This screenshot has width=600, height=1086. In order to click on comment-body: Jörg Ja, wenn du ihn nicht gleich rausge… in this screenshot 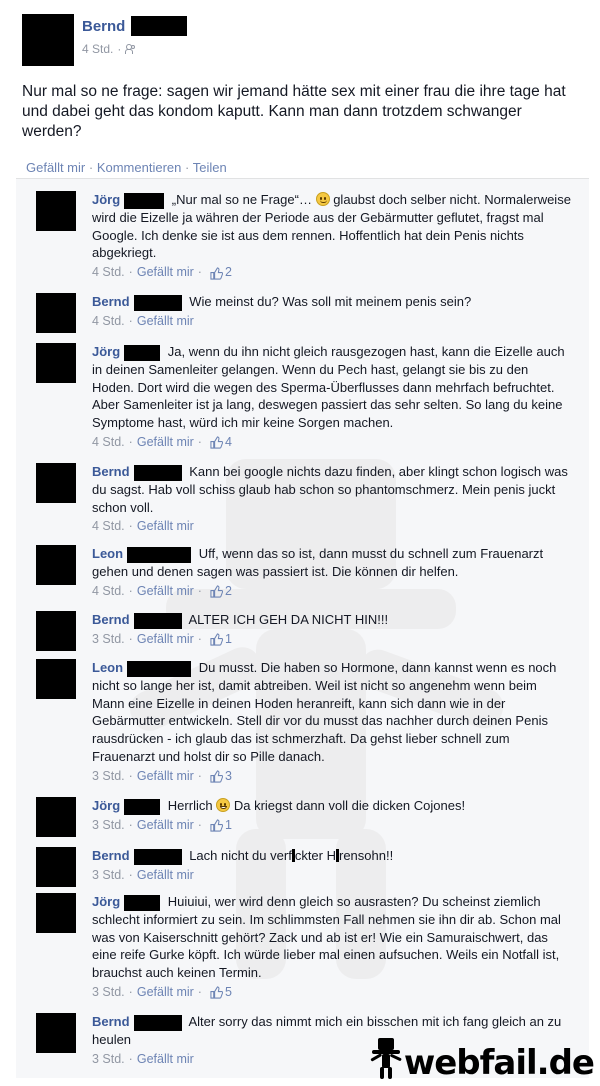, I will do `click(332, 397)`.